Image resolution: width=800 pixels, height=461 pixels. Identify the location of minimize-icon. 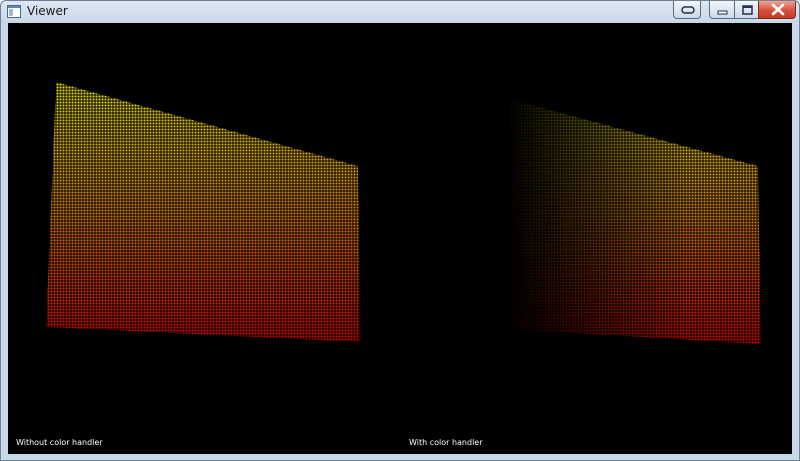
(722, 12).